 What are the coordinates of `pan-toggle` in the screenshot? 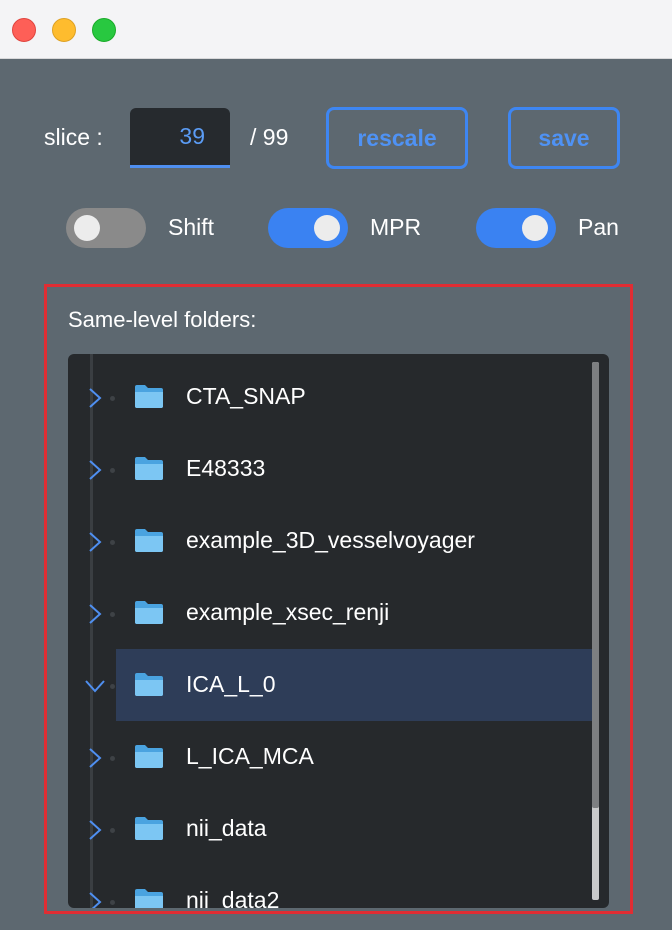 It's located at (516, 228).